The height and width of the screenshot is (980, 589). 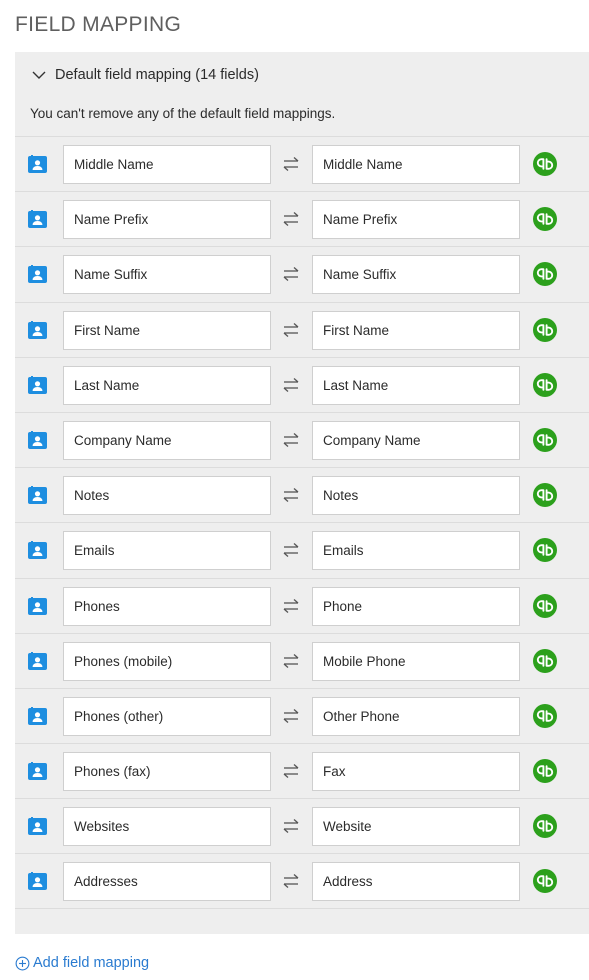 I want to click on source-field: First Name, so click(x=167, y=330).